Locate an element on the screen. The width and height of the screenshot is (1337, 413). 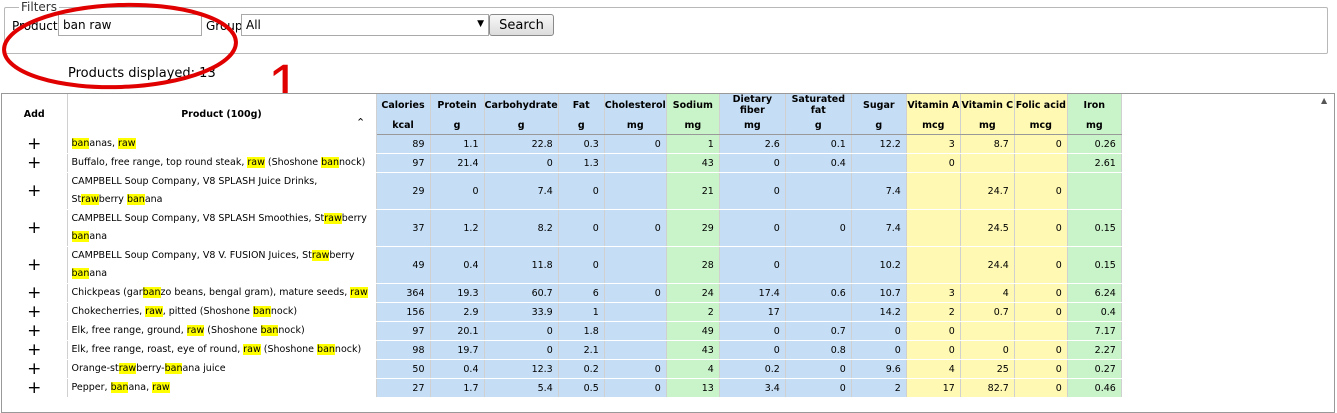
nutrient-value-cell: 43 is located at coordinates (693, 350).